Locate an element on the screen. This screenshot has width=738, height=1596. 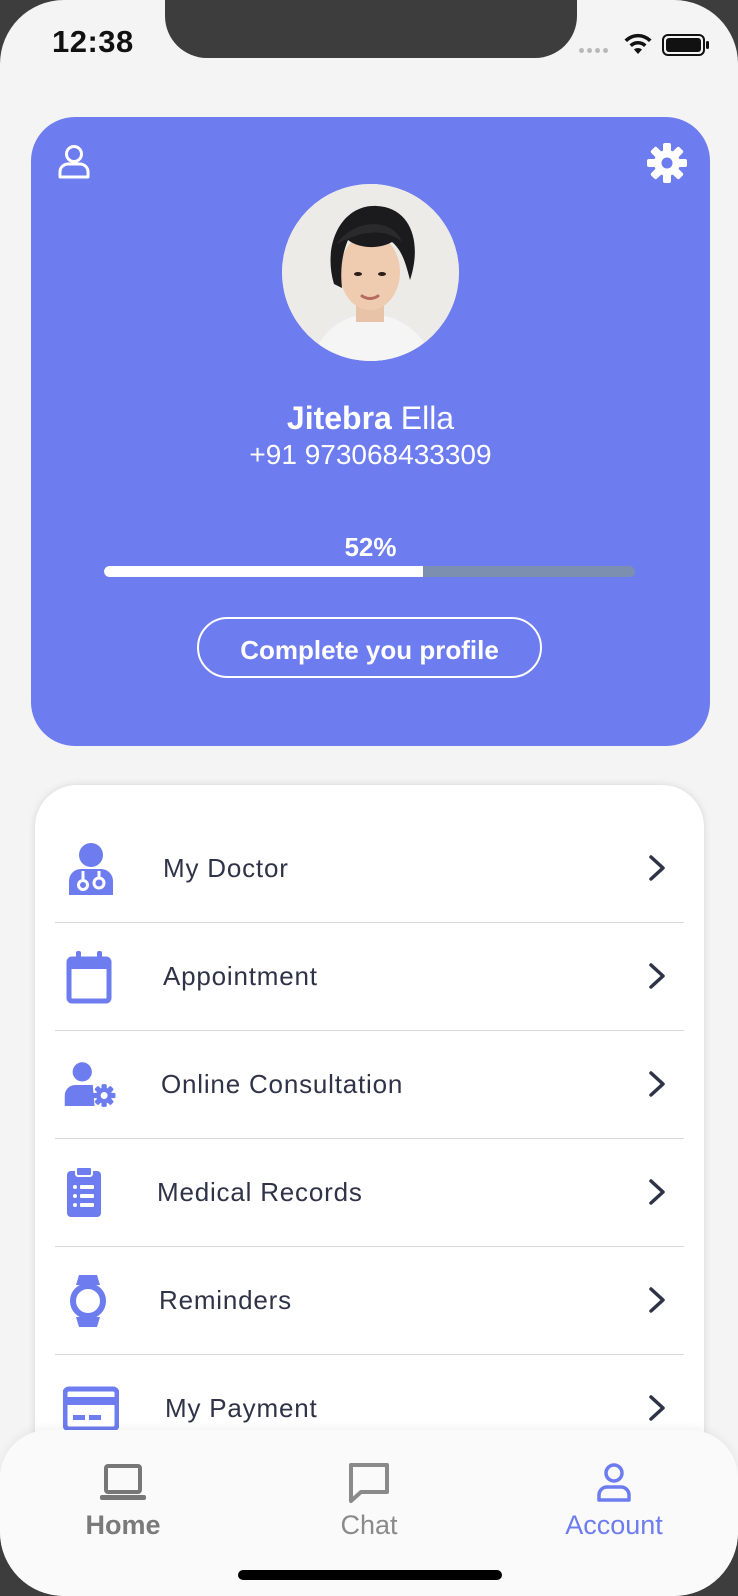
menu-item-label: Medical Records is located at coordinates (260, 1192).